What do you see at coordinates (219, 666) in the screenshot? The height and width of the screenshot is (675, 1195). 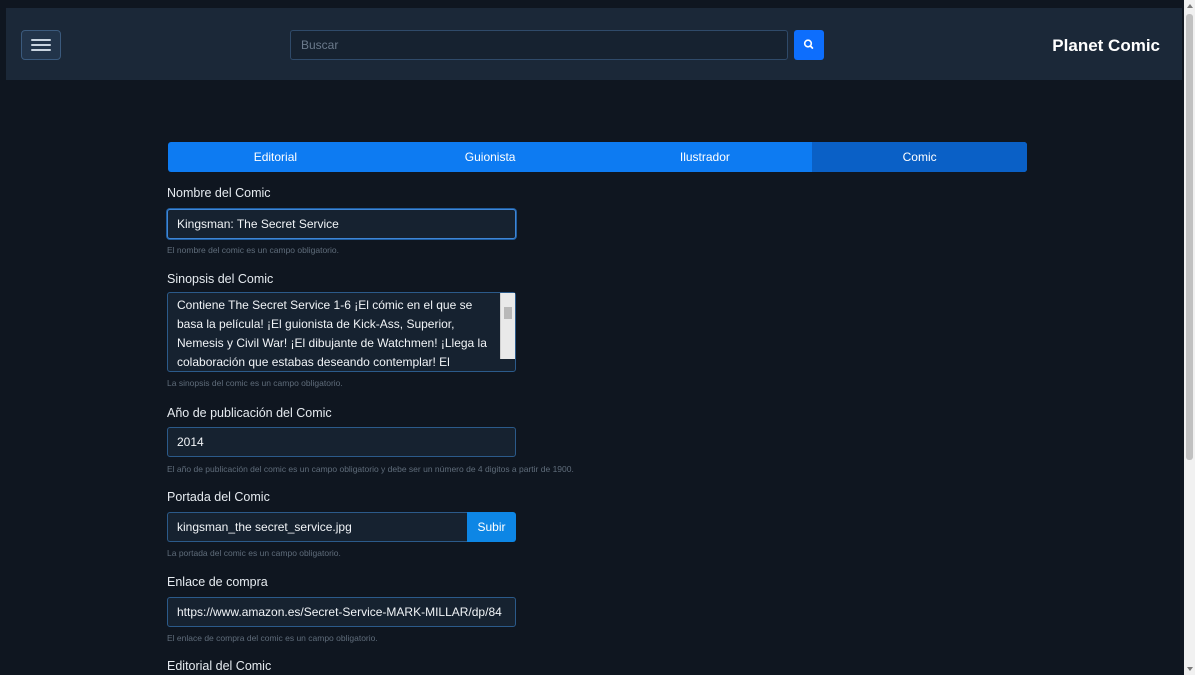 I see `publisher-label: Editorial del Comic` at bounding box center [219, 666].